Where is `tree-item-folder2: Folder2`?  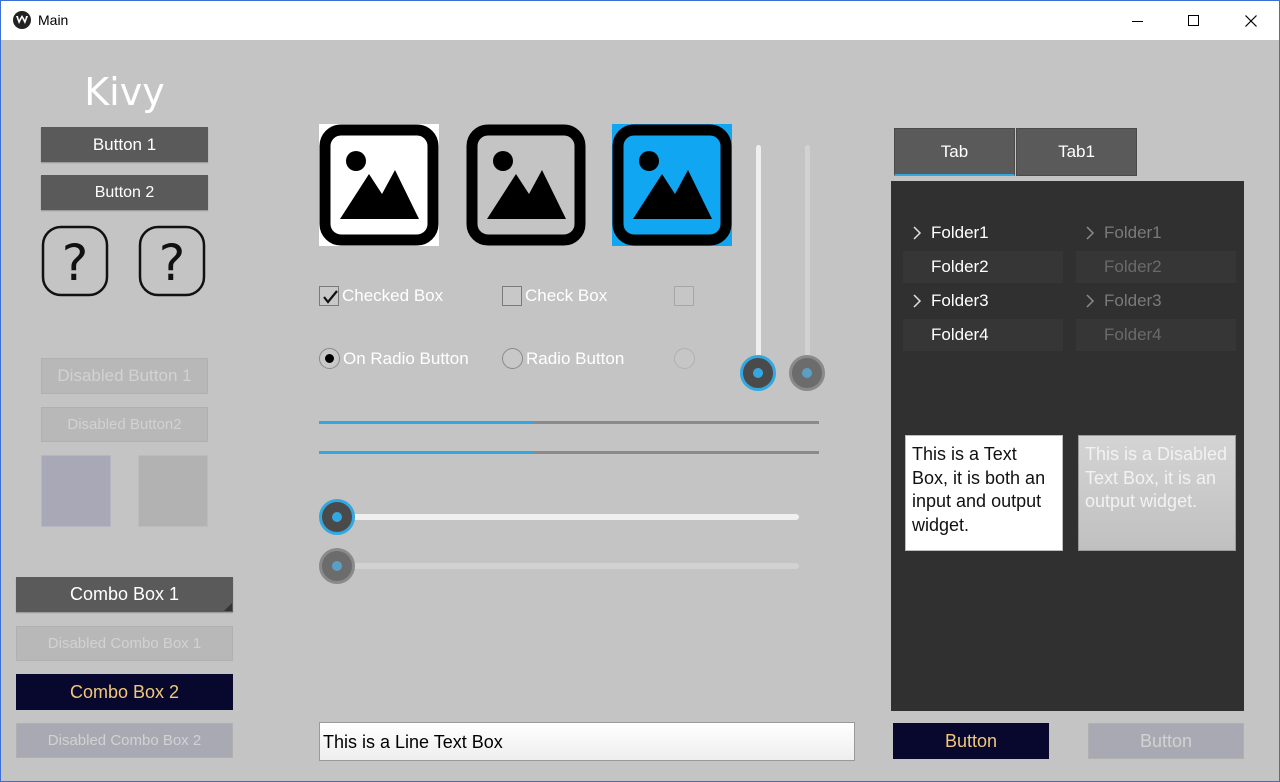
tree-item-folder2: Folder2 is located at coordinates (983, 267).